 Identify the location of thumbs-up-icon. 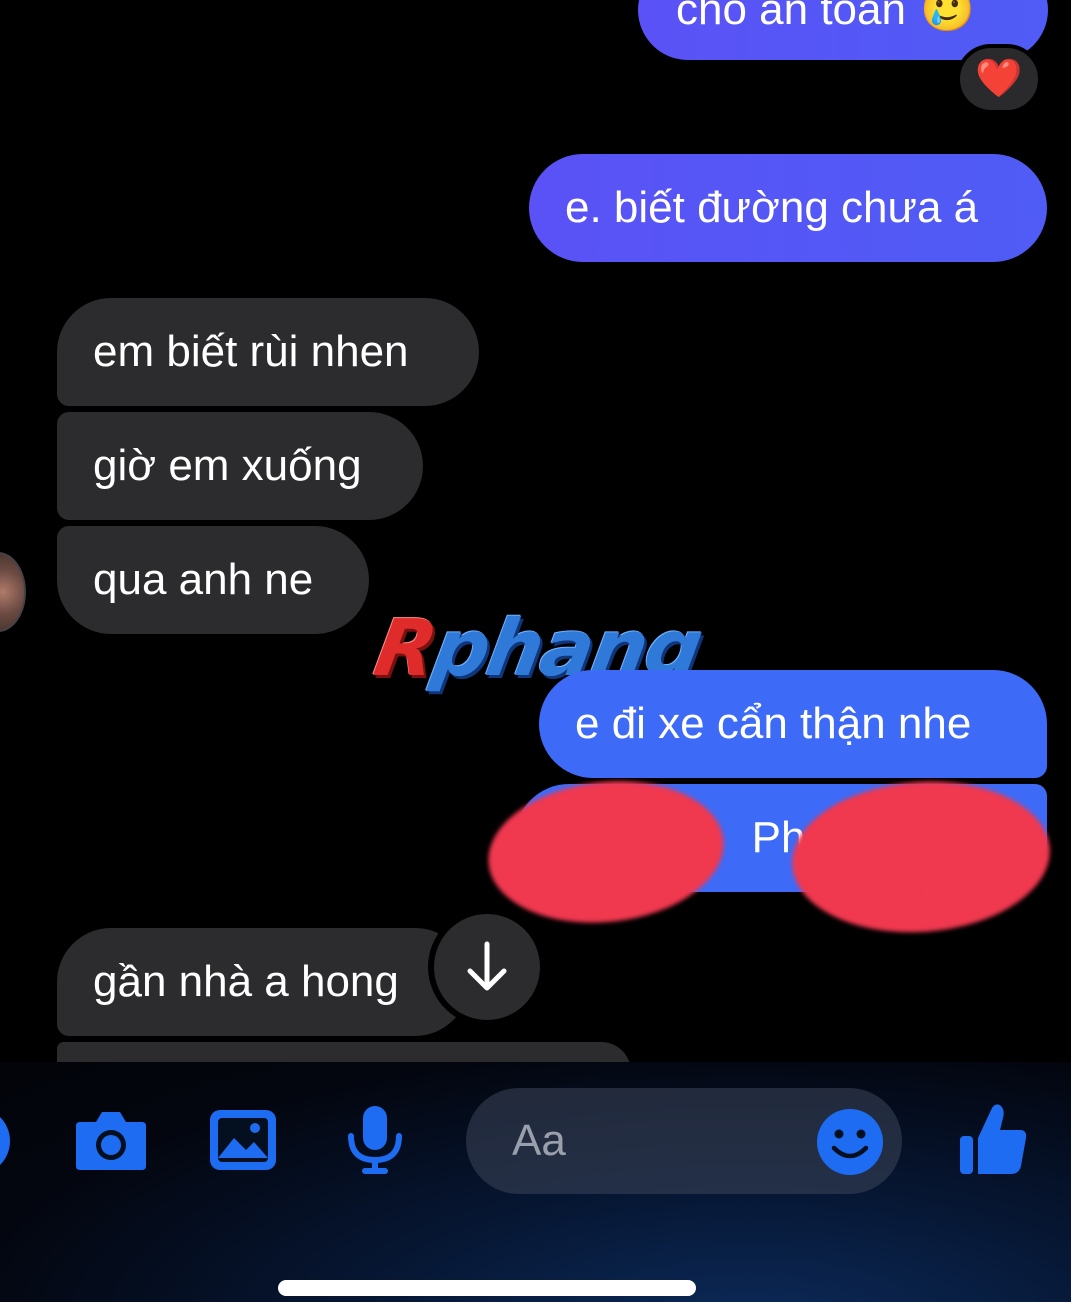
(993, 1139).